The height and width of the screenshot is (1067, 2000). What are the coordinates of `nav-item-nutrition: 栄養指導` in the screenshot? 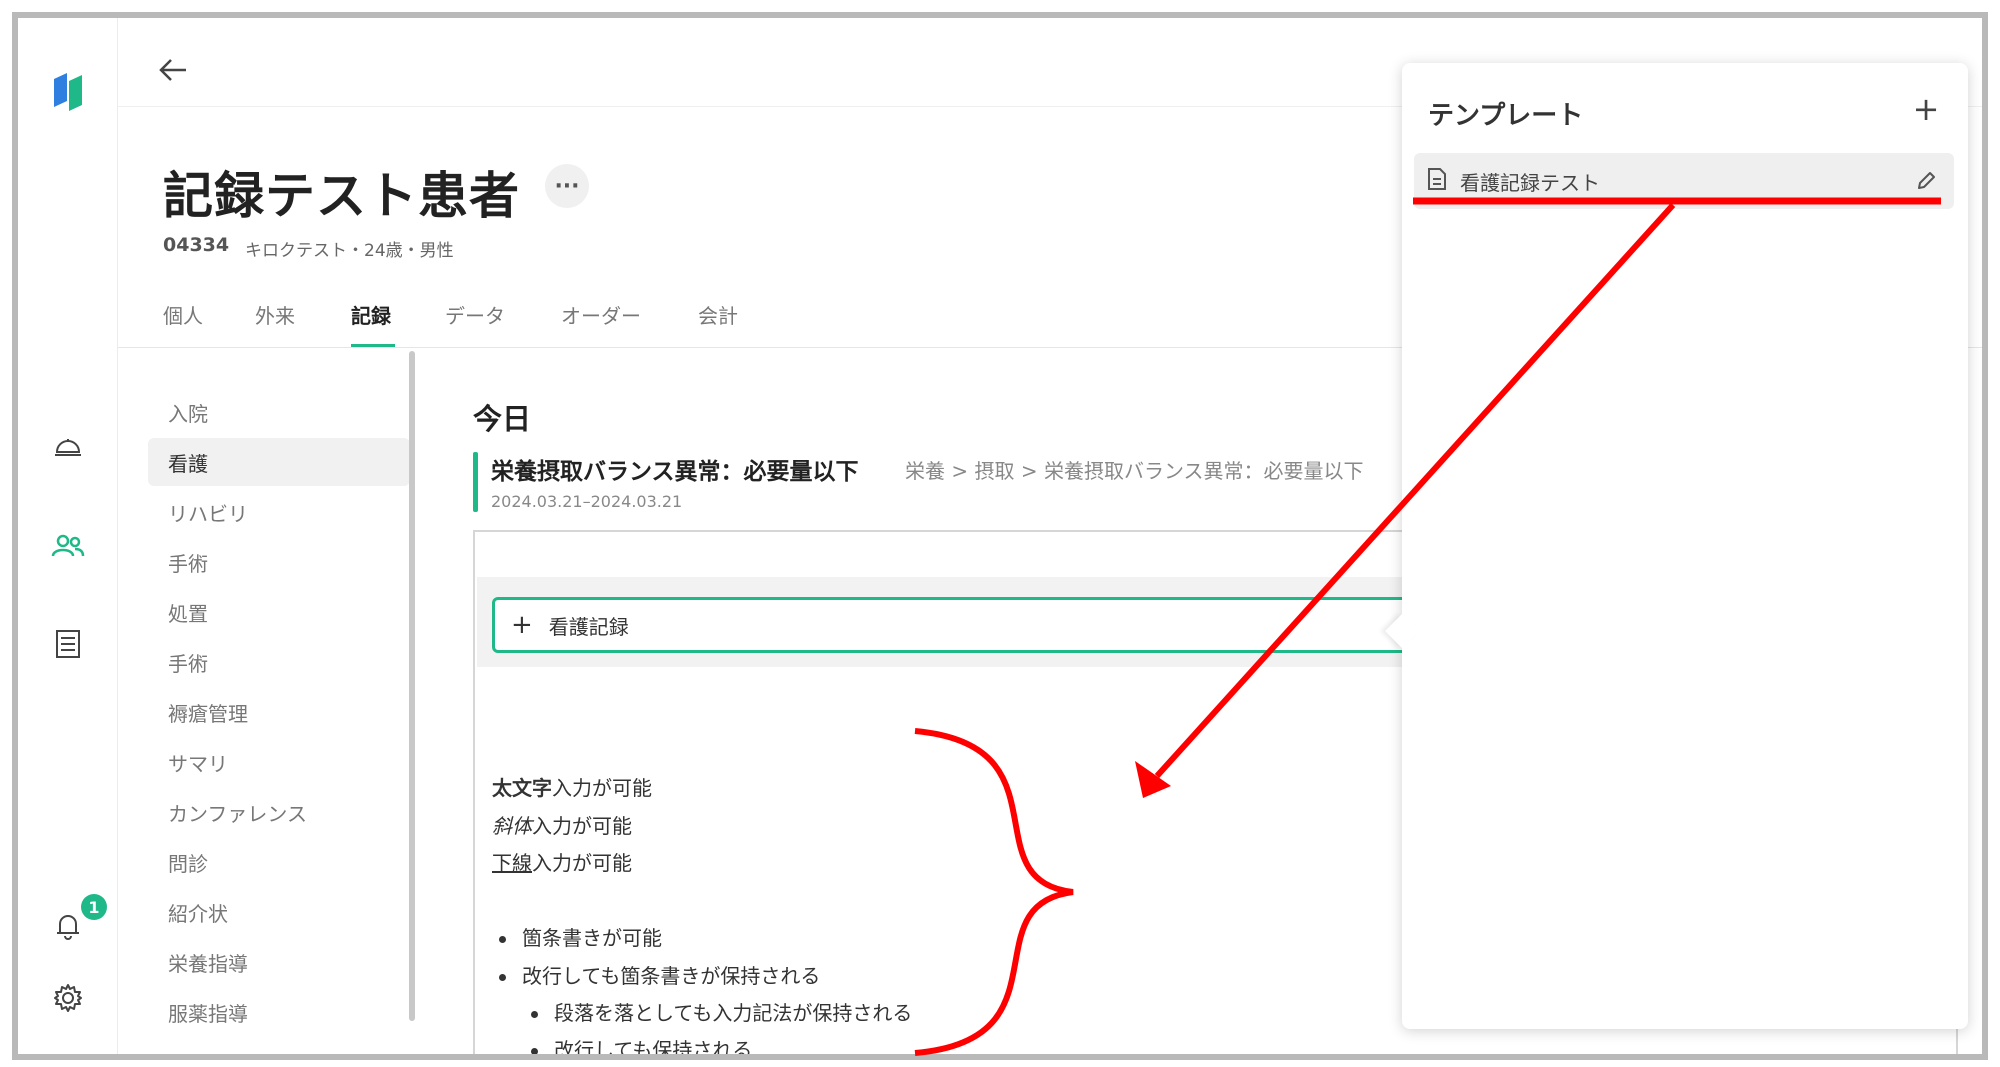 It's located at (279, 962).